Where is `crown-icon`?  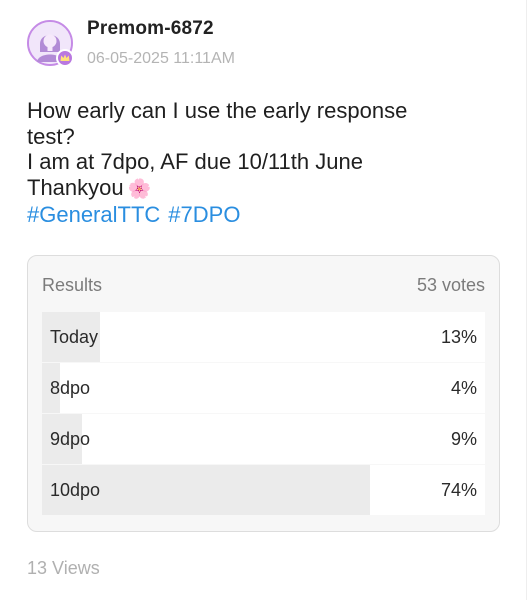
crown-icon is located at coordinates (65, 58).